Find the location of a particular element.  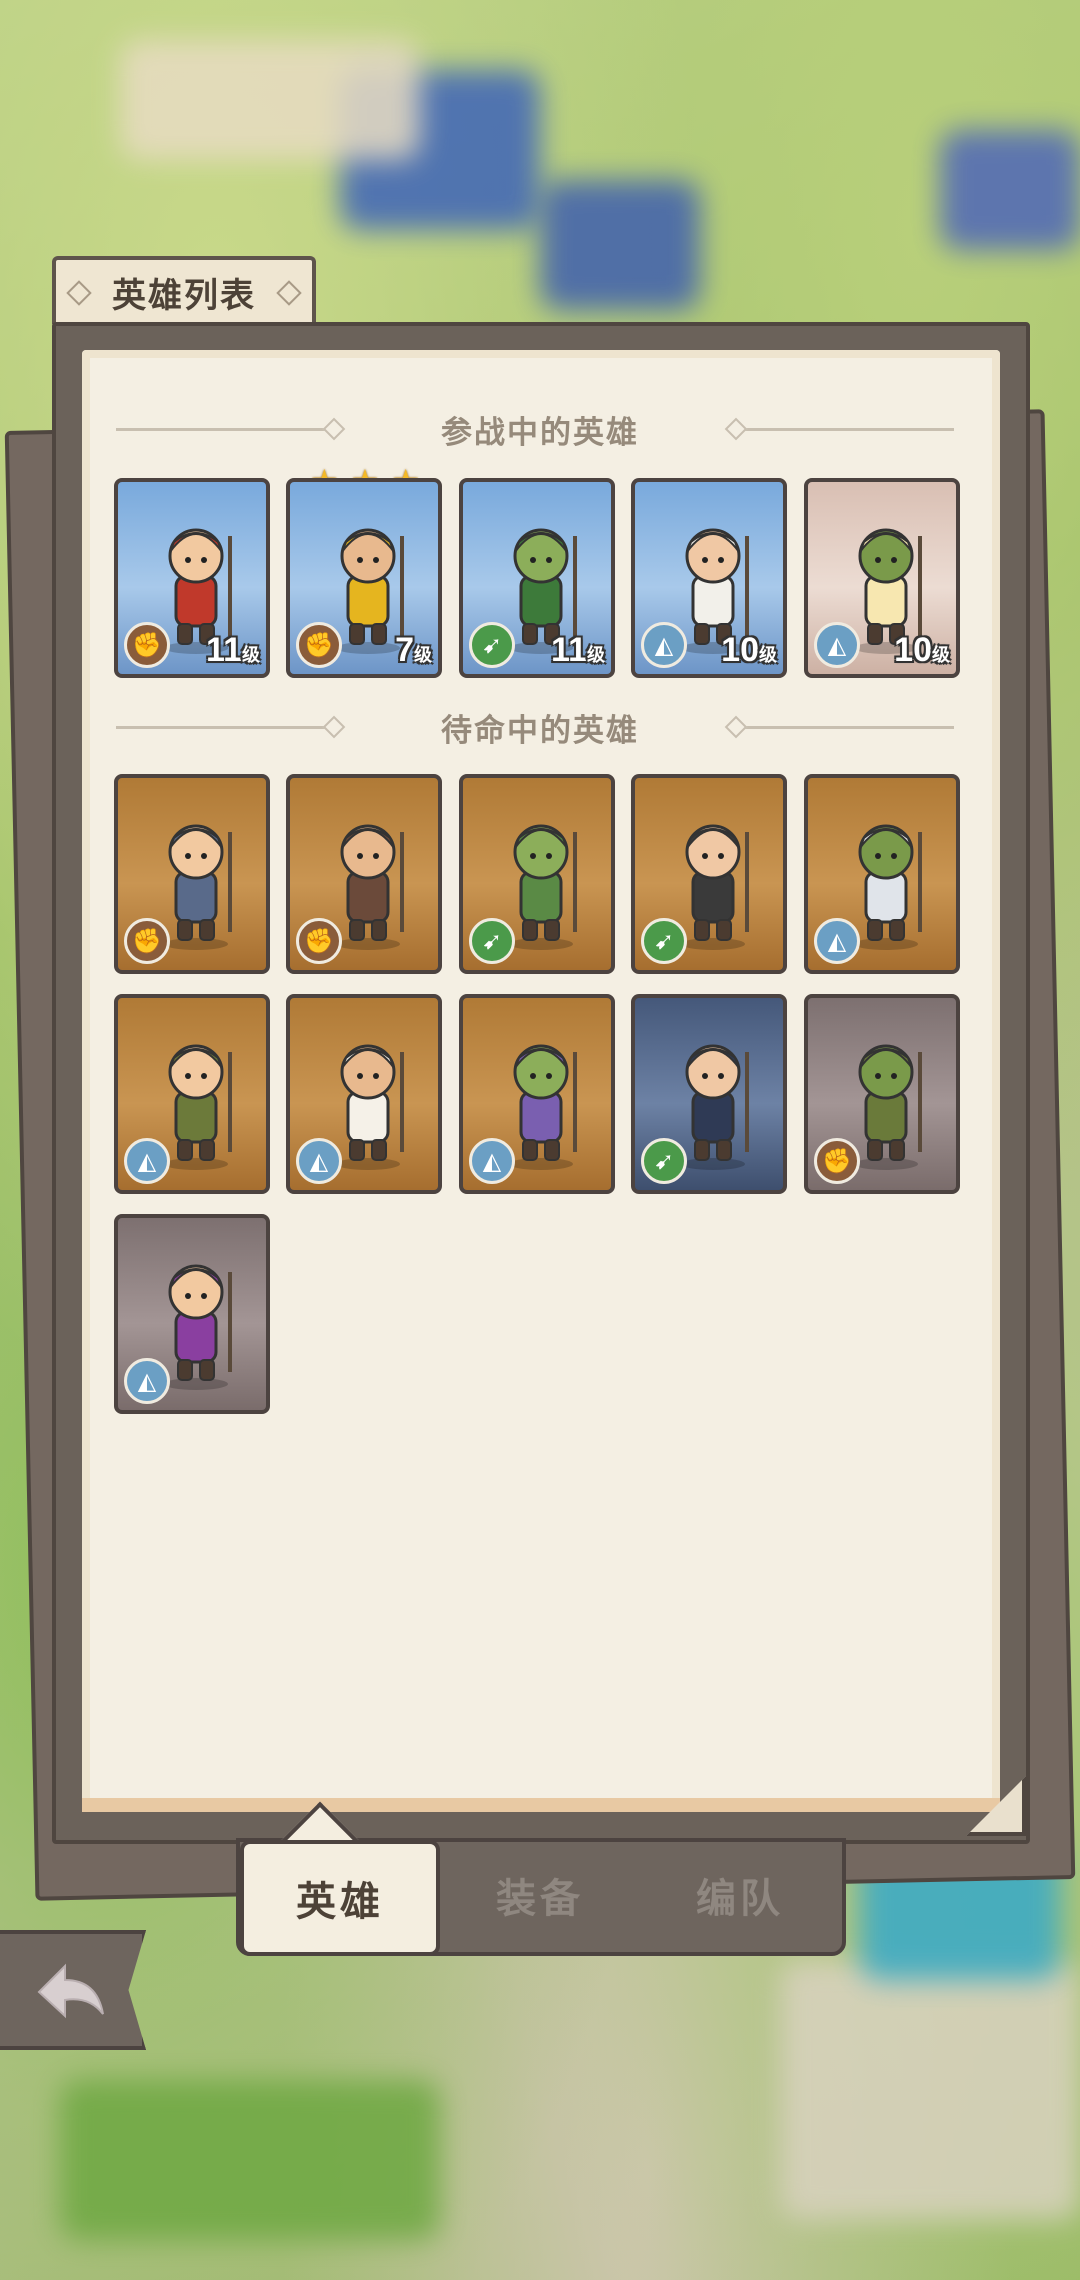

hero-elf-archer-card: ➹ is located at coordinates (537, 874).